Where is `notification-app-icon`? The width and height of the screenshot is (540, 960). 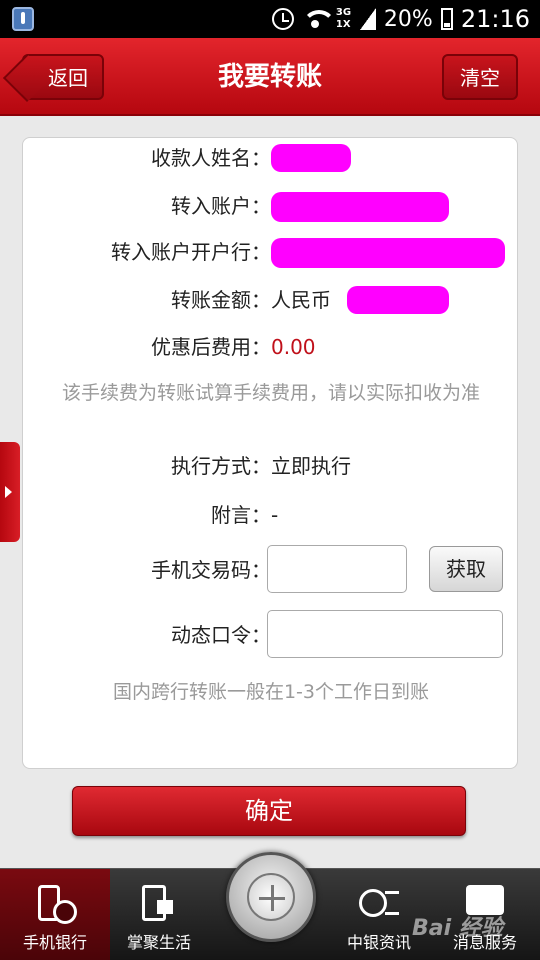 notification-app-icon is located at coordinates (23, 19).